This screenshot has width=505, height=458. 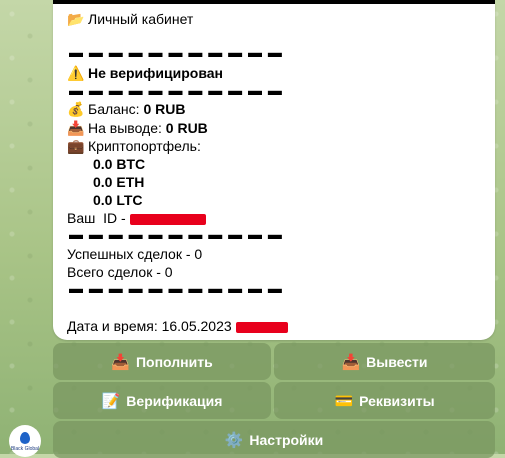 What do you see at coordinates (164, 109) in the screenshot?
I see `balance-value: 0 RUB` at bounding box center [164, 109].